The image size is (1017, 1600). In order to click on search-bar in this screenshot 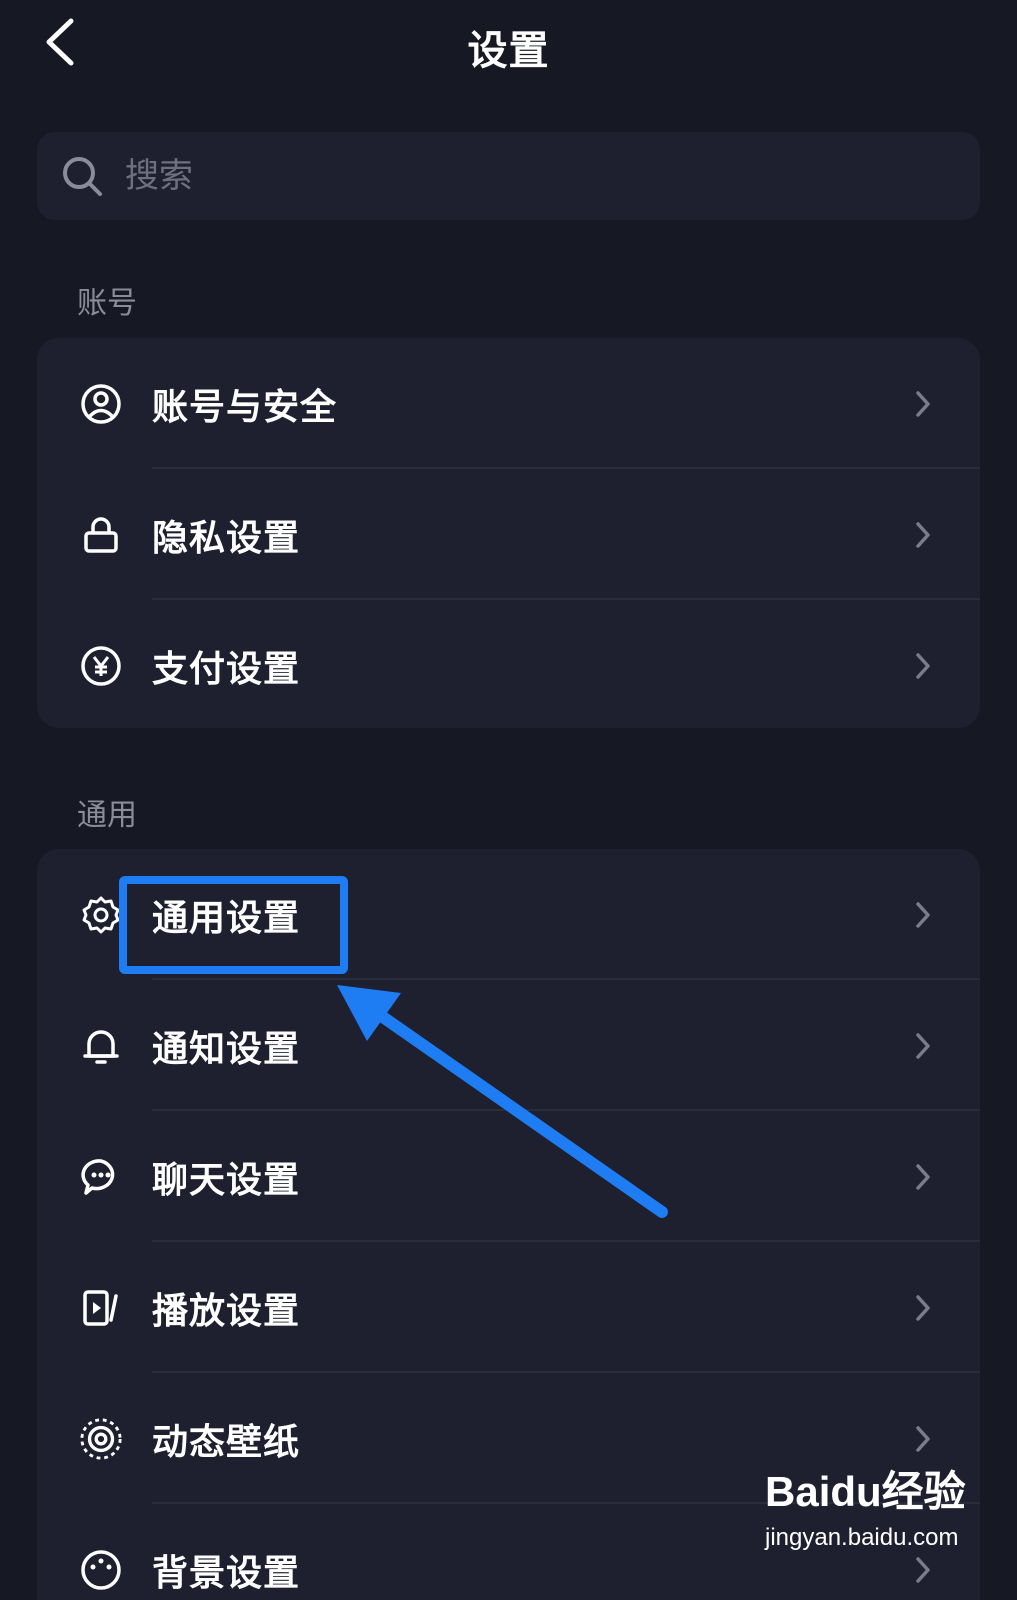, I will do `click(508, 176)`.